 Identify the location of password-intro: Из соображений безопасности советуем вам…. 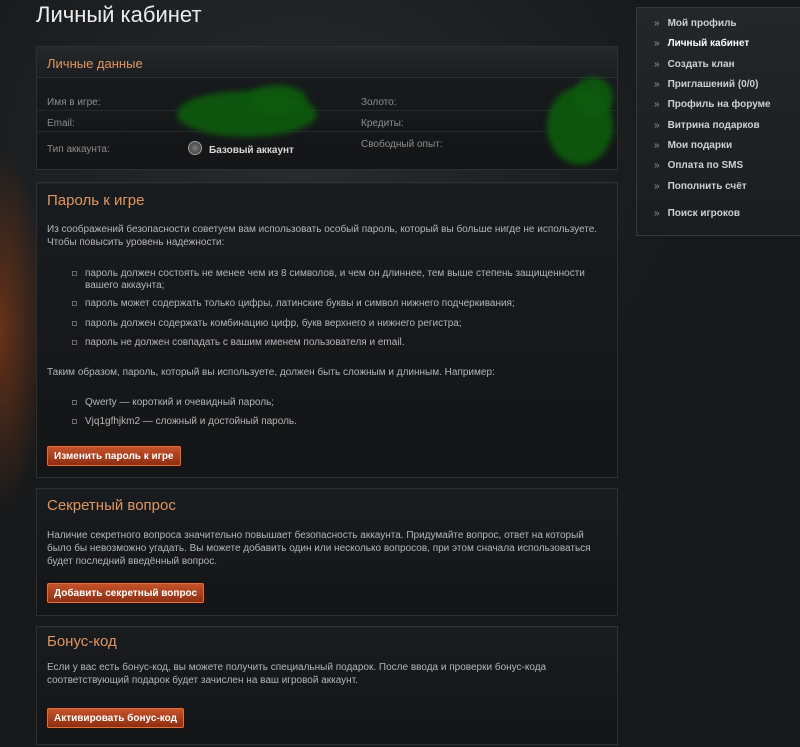
(322, 236).